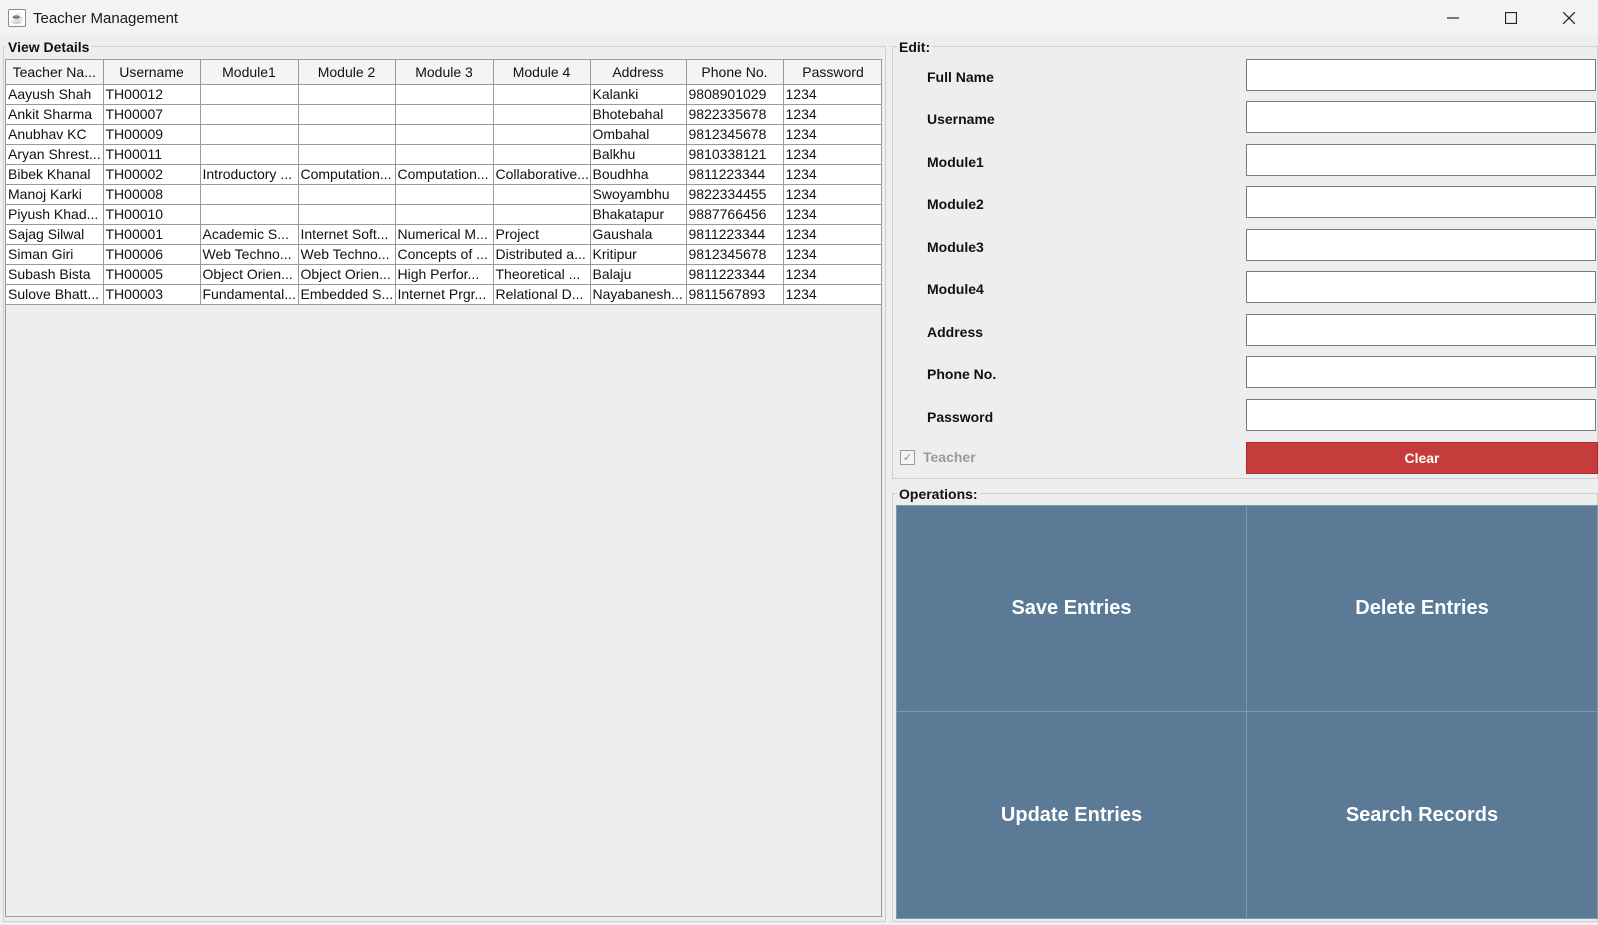 The height and width of the screenshot is (925, 1598). Describe the element at coordinates (55, 94) in the screenshot. I see `table-cell: Aayush Shah` at that location.